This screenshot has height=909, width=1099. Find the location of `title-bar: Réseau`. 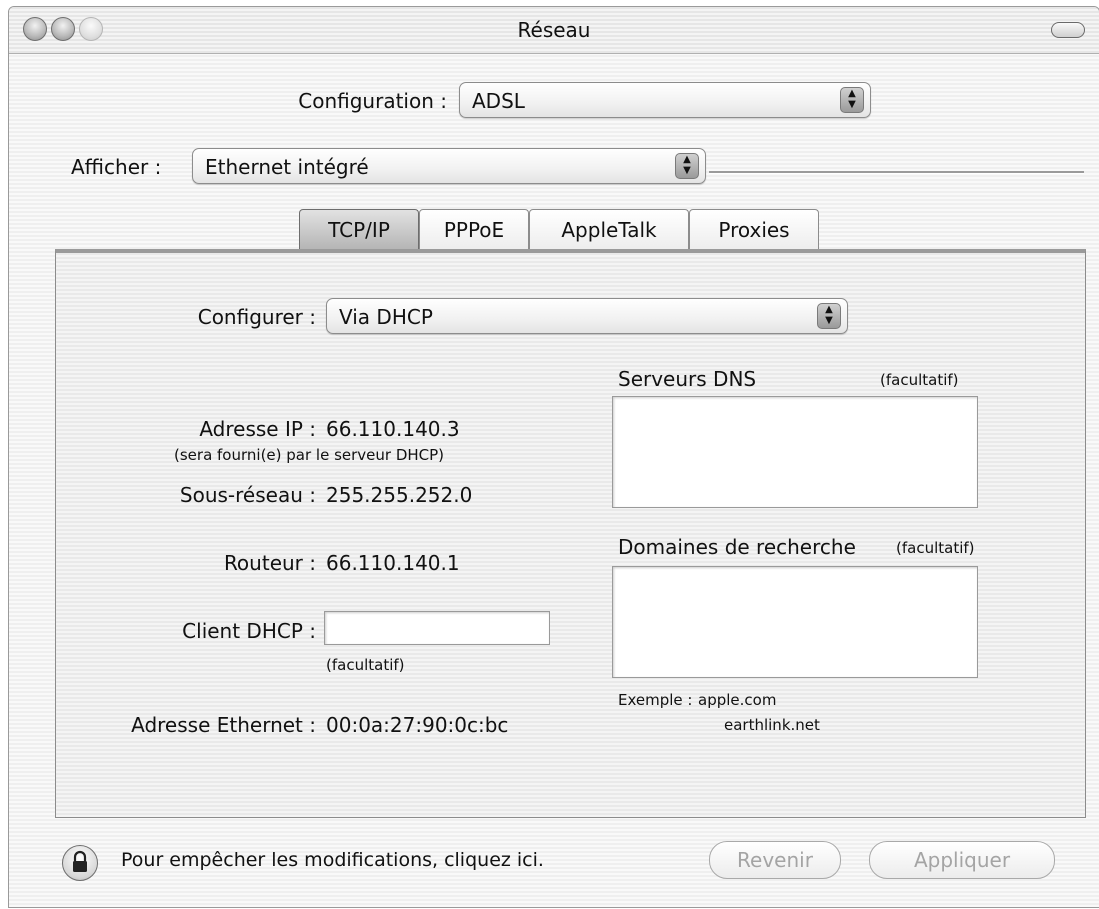

title-bar: Réseau is located at coordinates (554, 30).